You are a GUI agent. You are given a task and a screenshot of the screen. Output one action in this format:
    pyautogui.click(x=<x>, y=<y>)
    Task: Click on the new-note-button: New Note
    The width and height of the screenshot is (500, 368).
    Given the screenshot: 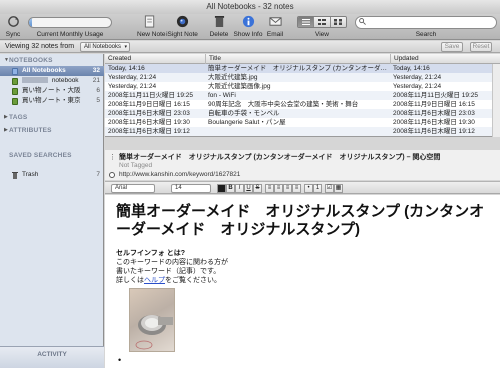 What is the action you would take?
    pyautogui.click(x=151, y=26)
    